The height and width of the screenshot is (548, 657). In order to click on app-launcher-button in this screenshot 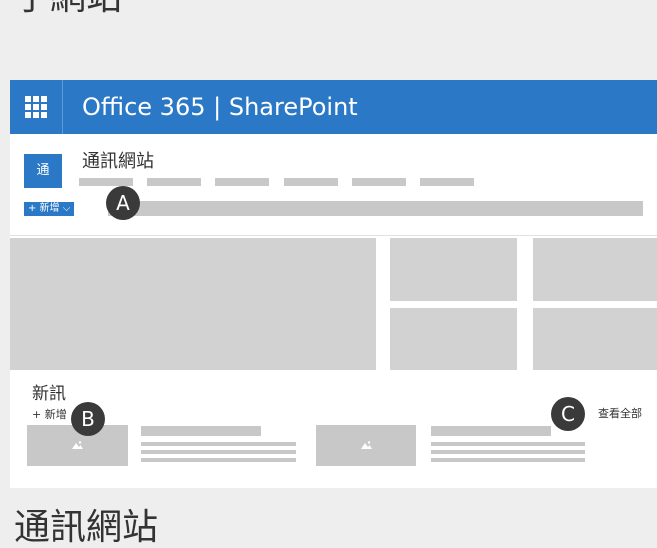, I will do `click(36, 107)`.